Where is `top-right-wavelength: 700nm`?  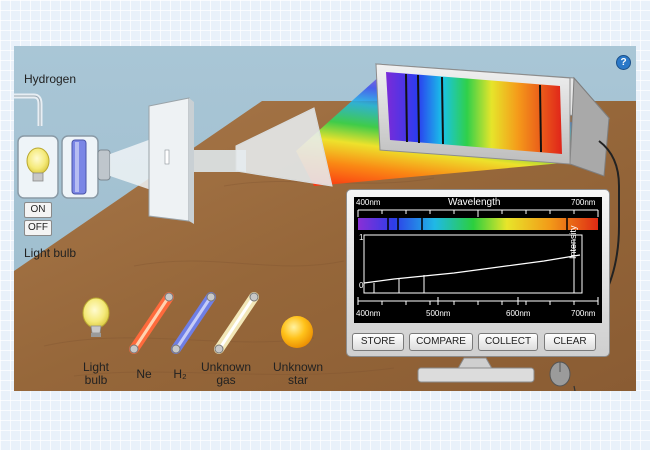
top-right-wavelength: 700nm is located at coordinates (583, 202).